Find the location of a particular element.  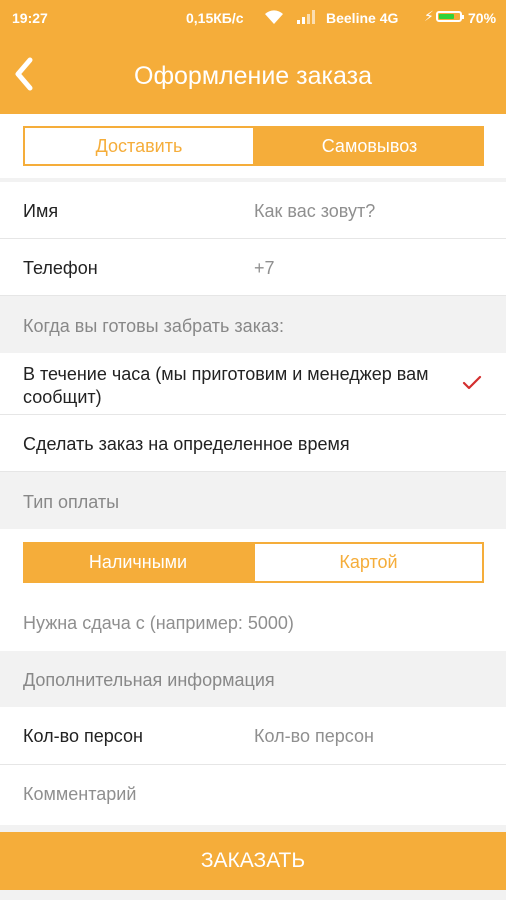

comment-input: Комментарий is located at coordinates (79, 794).